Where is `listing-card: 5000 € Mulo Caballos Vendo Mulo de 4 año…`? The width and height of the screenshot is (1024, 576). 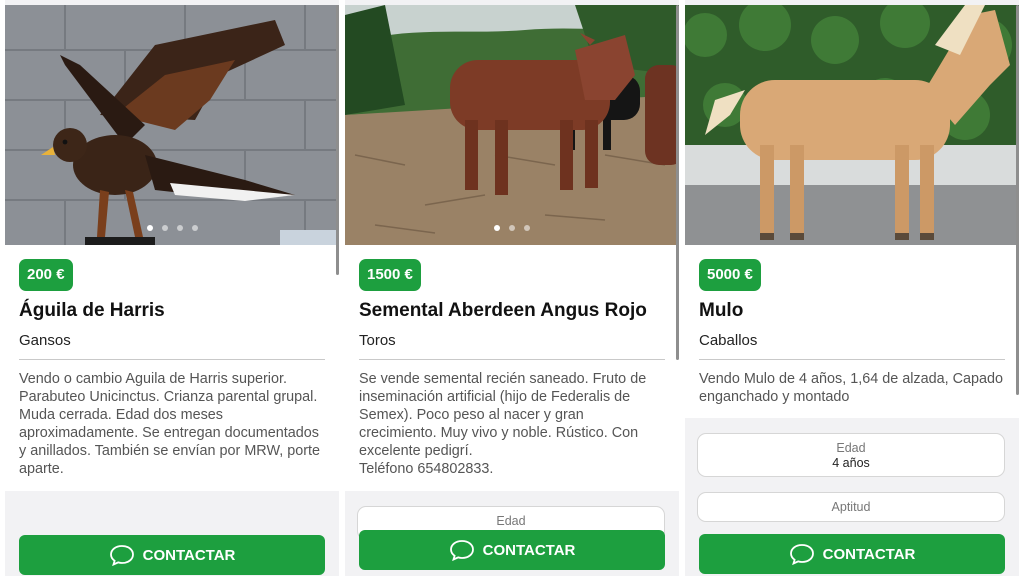
listing-card: 5000 € Mulo Caballos Vendo Mulo de 4 año… is located at coordinates (852, 331).